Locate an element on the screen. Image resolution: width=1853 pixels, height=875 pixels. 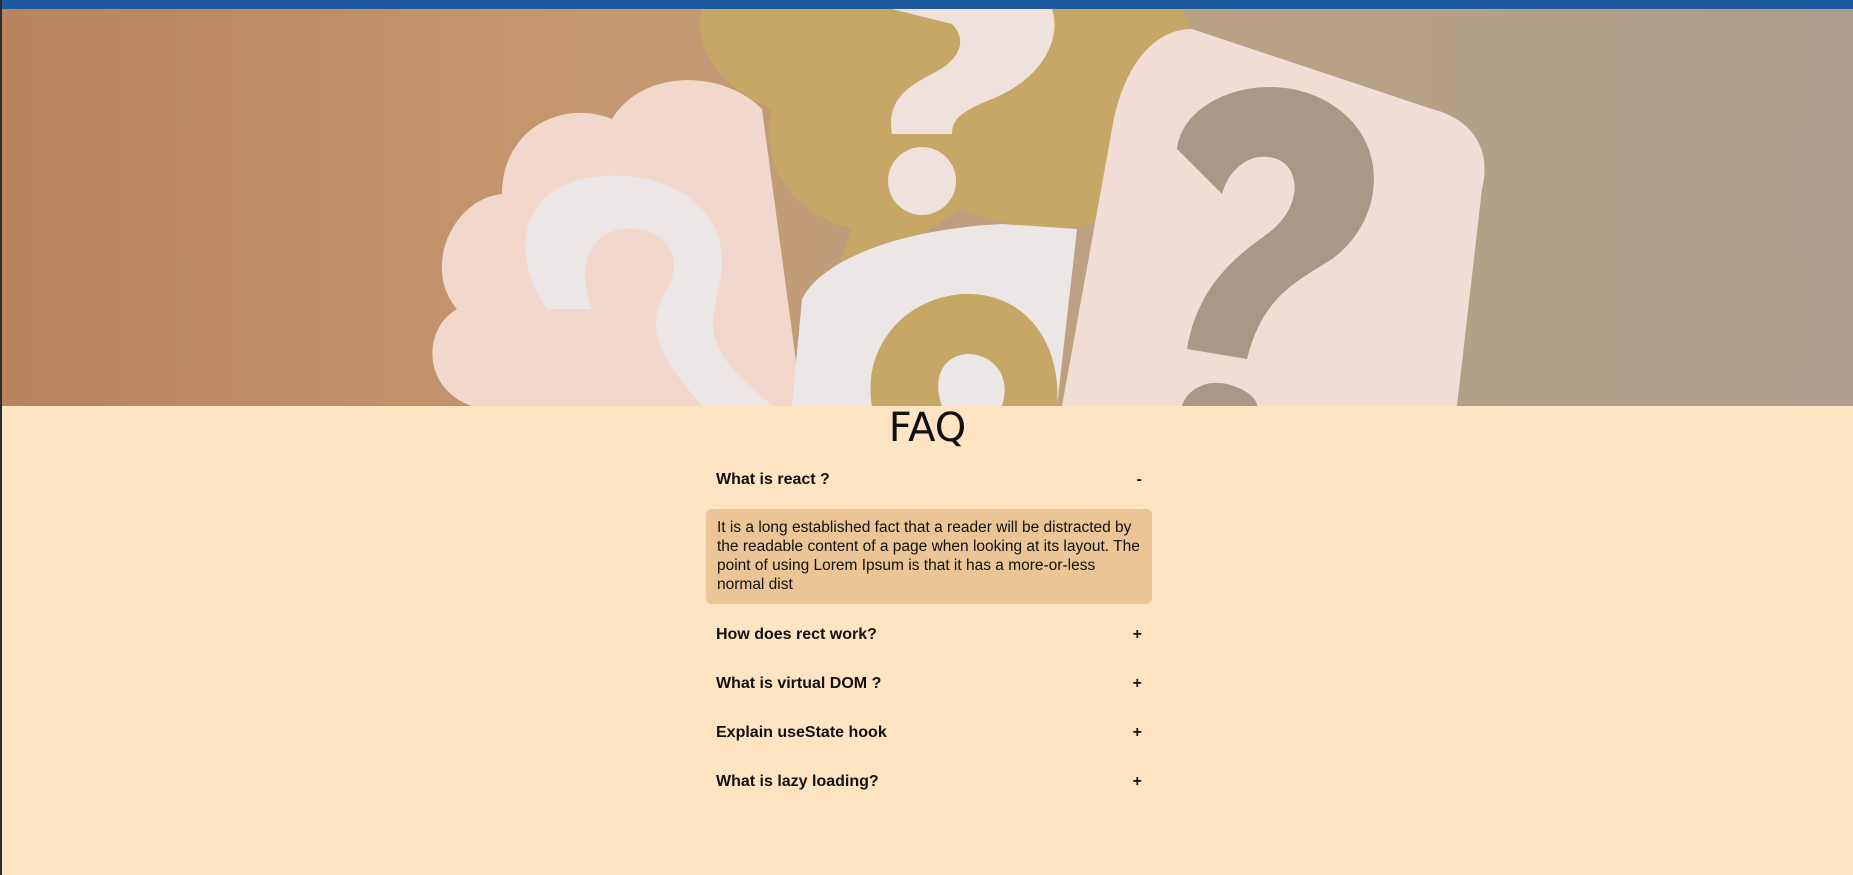
faq-question-label: Explain useState hook is located at coordinates (801, 732).